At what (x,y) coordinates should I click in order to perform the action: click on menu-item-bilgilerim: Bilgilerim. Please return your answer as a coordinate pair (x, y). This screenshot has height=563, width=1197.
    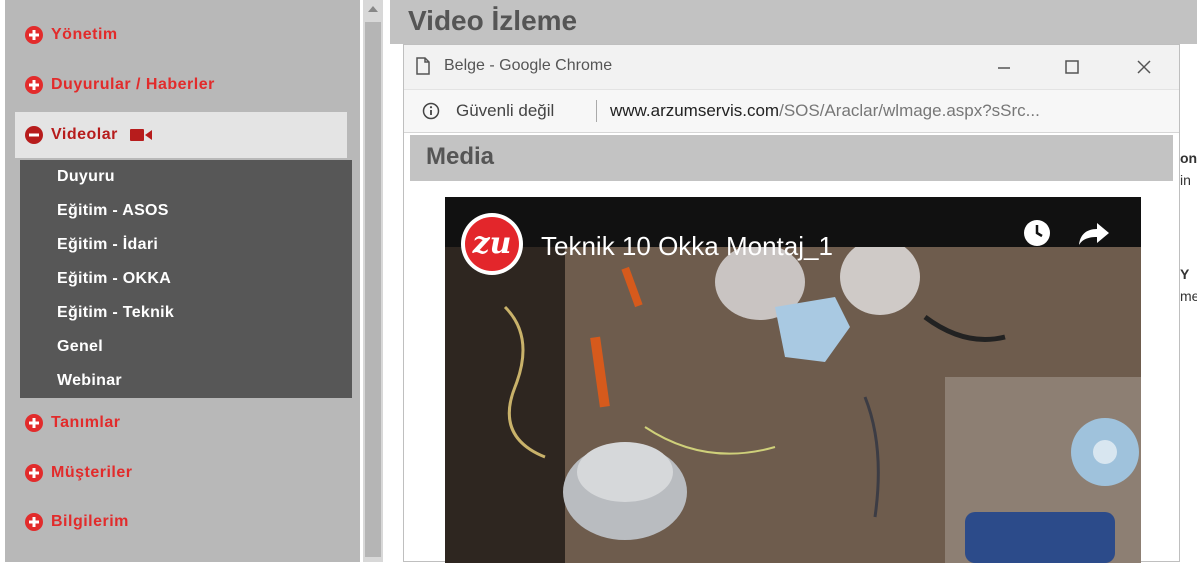
    Looking at the image, I should click on (181, 522).